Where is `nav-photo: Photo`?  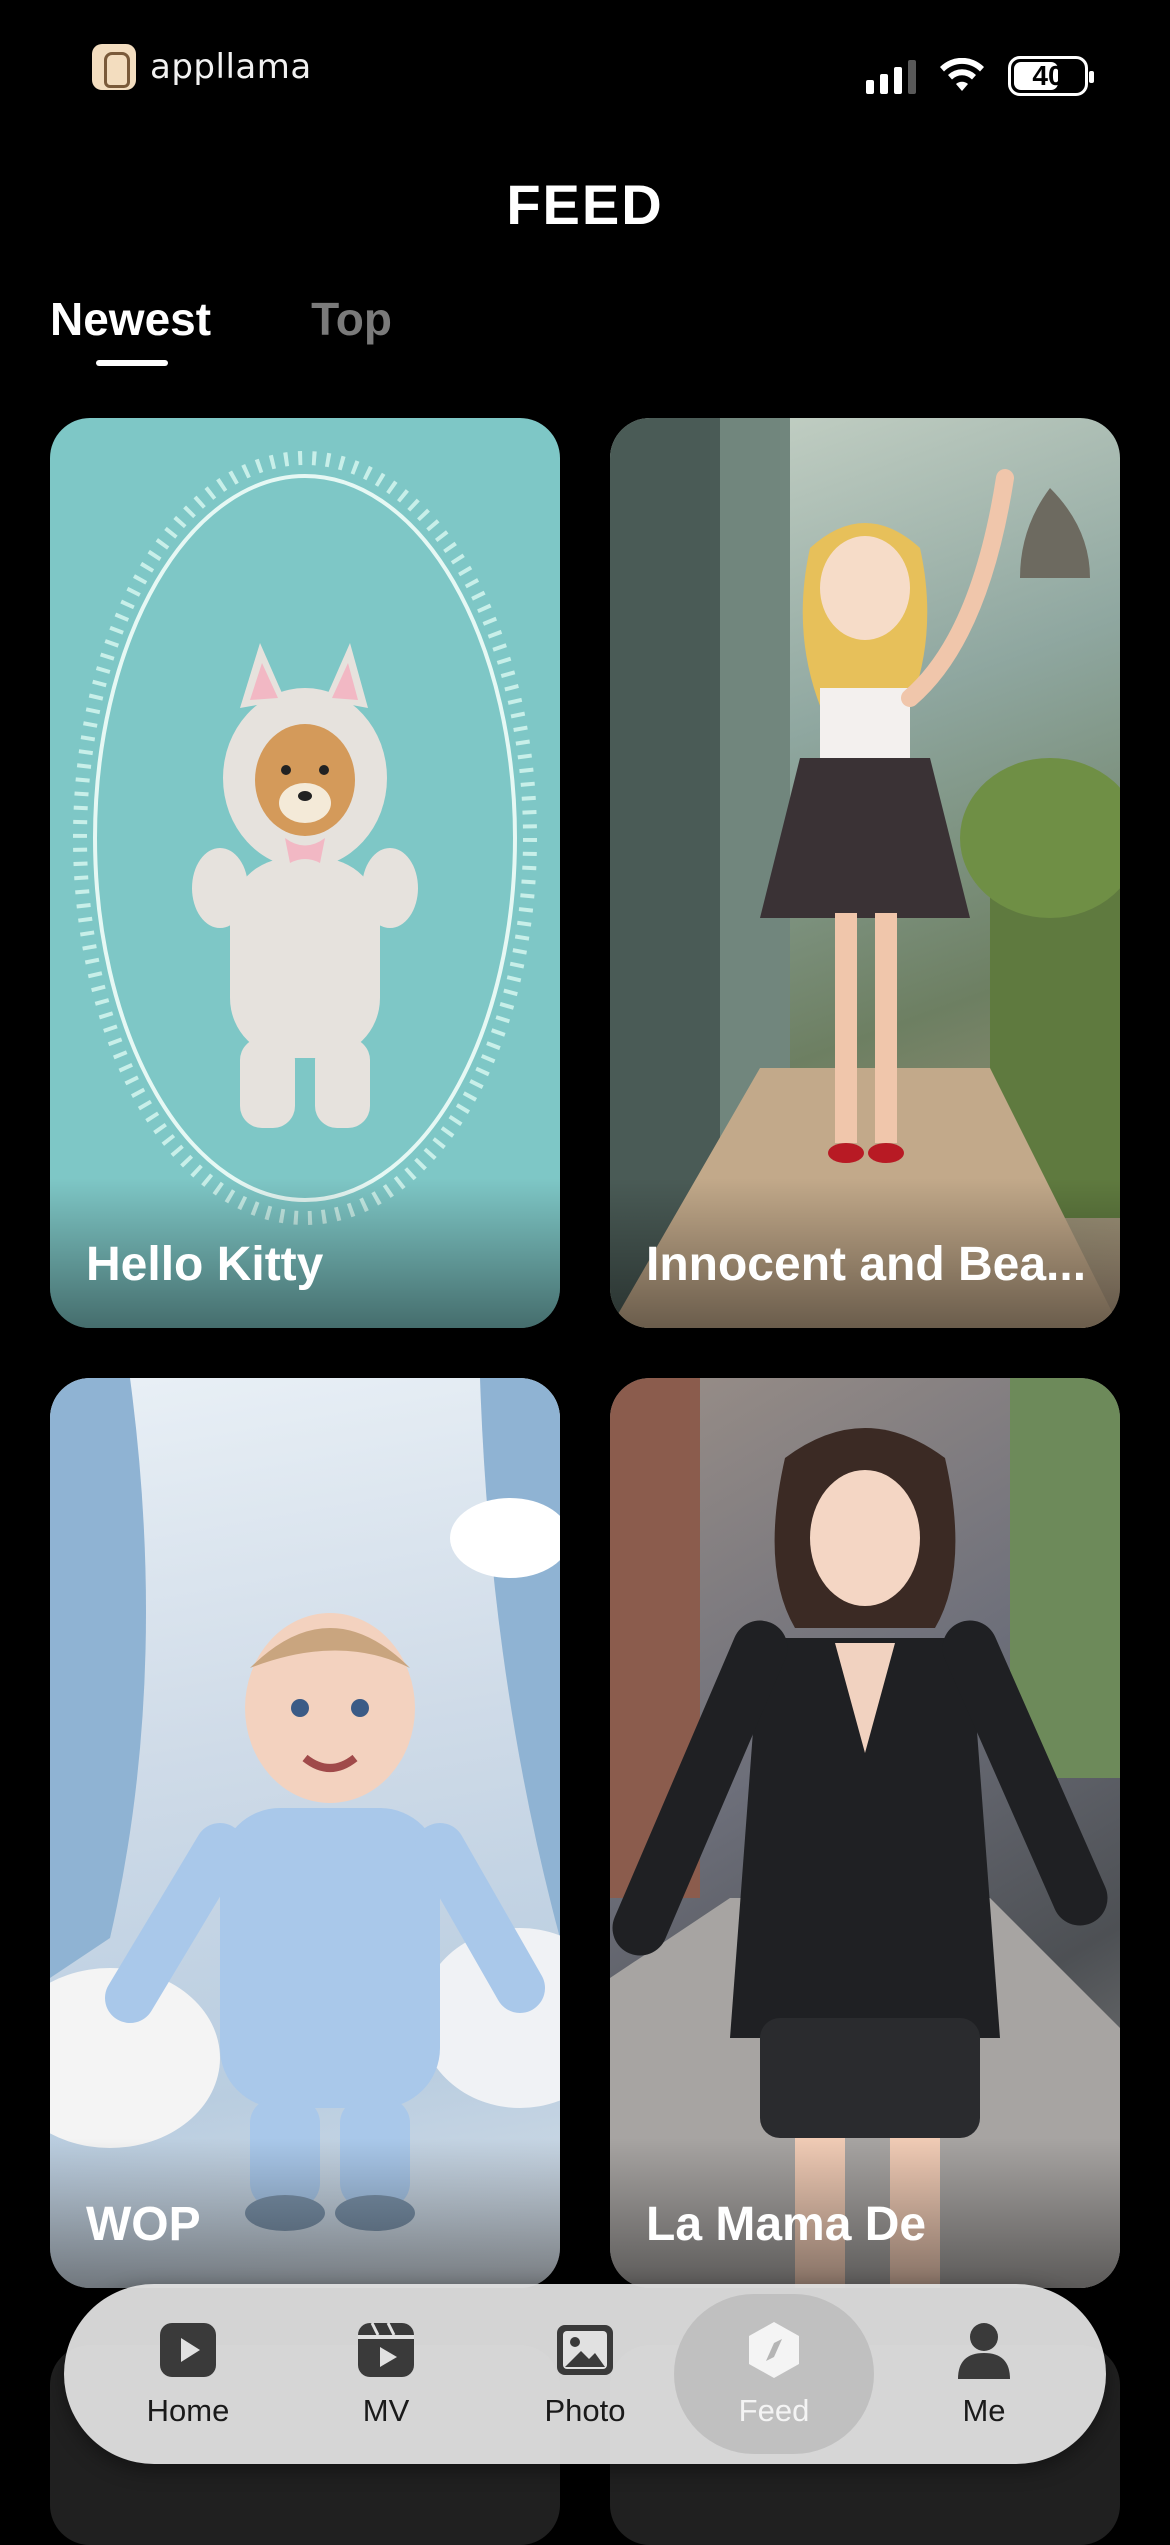
nav-photo: Photo is located at coordinates (585, 2374).